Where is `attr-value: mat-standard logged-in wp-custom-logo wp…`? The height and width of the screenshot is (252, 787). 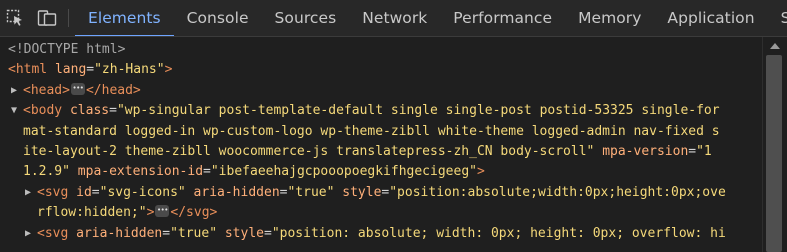
attr-value: mat-standard logged-in wp-custom-logo wp… is located at coordinates (371, 131).